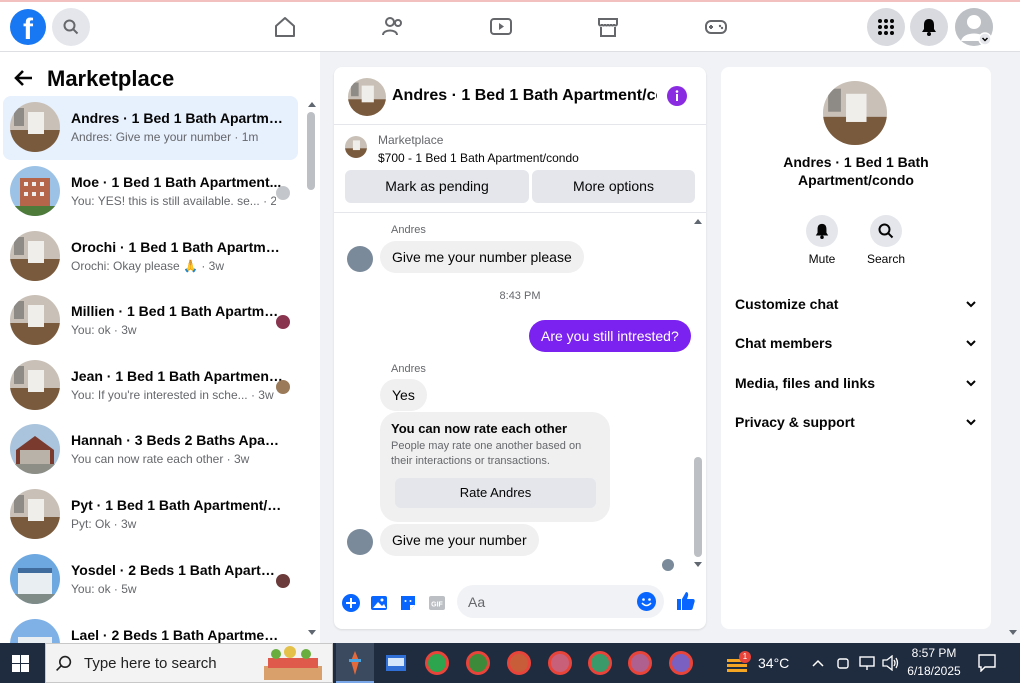 This screenshot has height=683, width=1020. I want to click on page-scroll-down-icon, so click(1013, 633).